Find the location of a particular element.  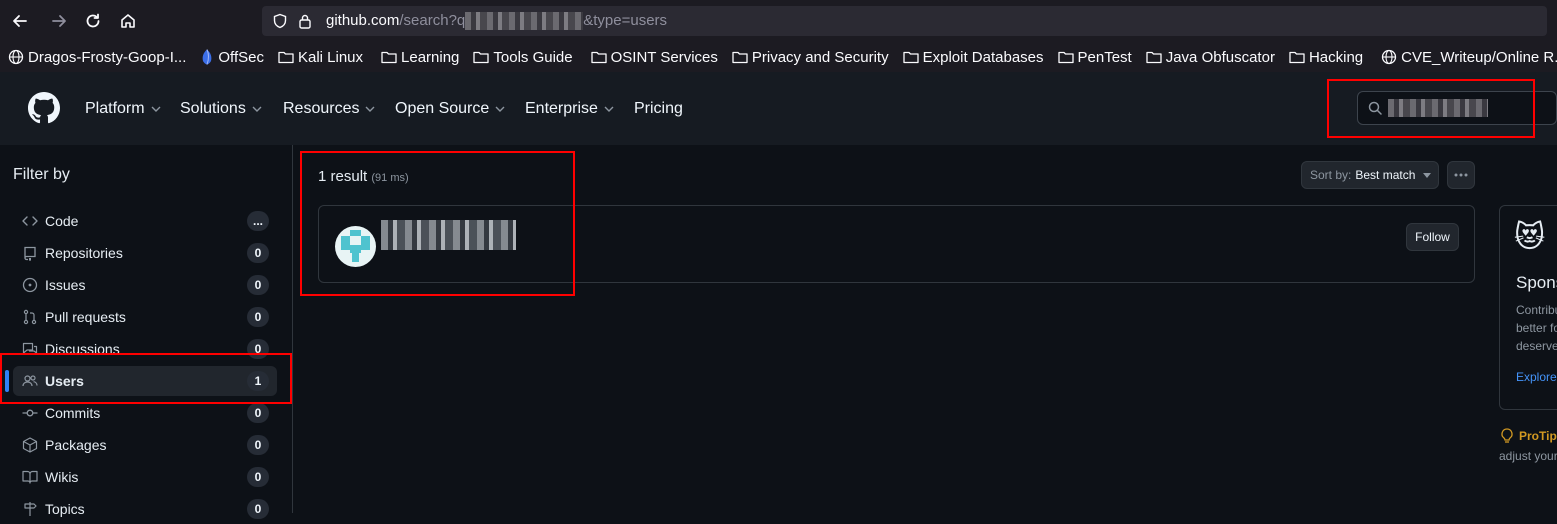

issue-icon is located at coordinates (30, 285).